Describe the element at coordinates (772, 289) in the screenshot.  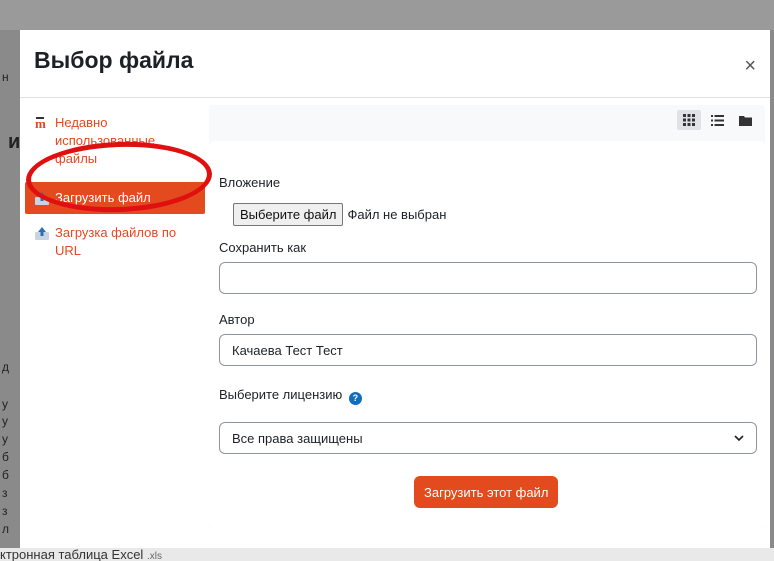
I see `backdrop-right-strip` at that location.